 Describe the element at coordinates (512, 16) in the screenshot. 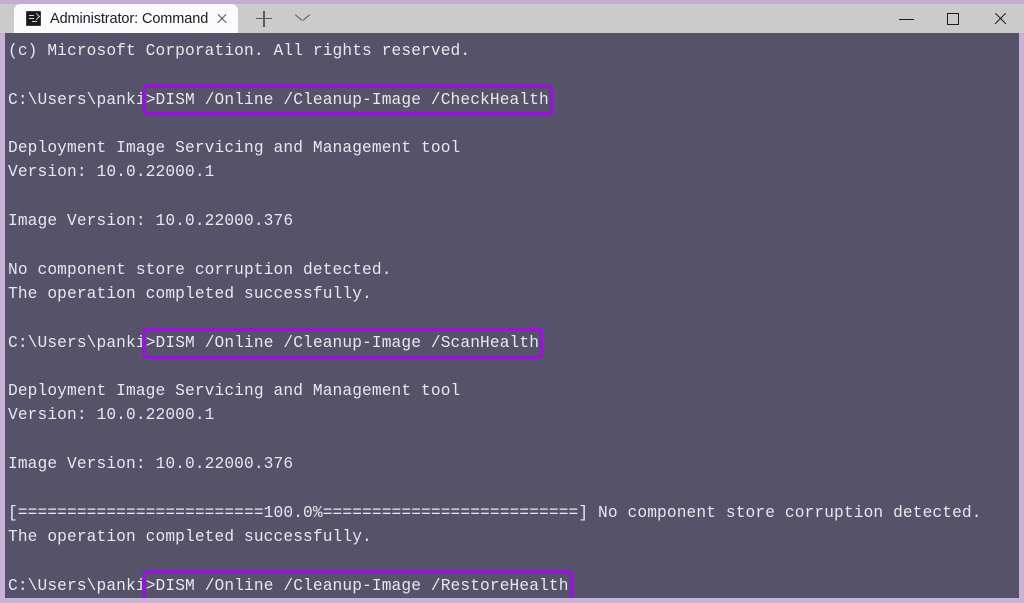

I see `title-bar: Administrator: Command Promp` at that location.